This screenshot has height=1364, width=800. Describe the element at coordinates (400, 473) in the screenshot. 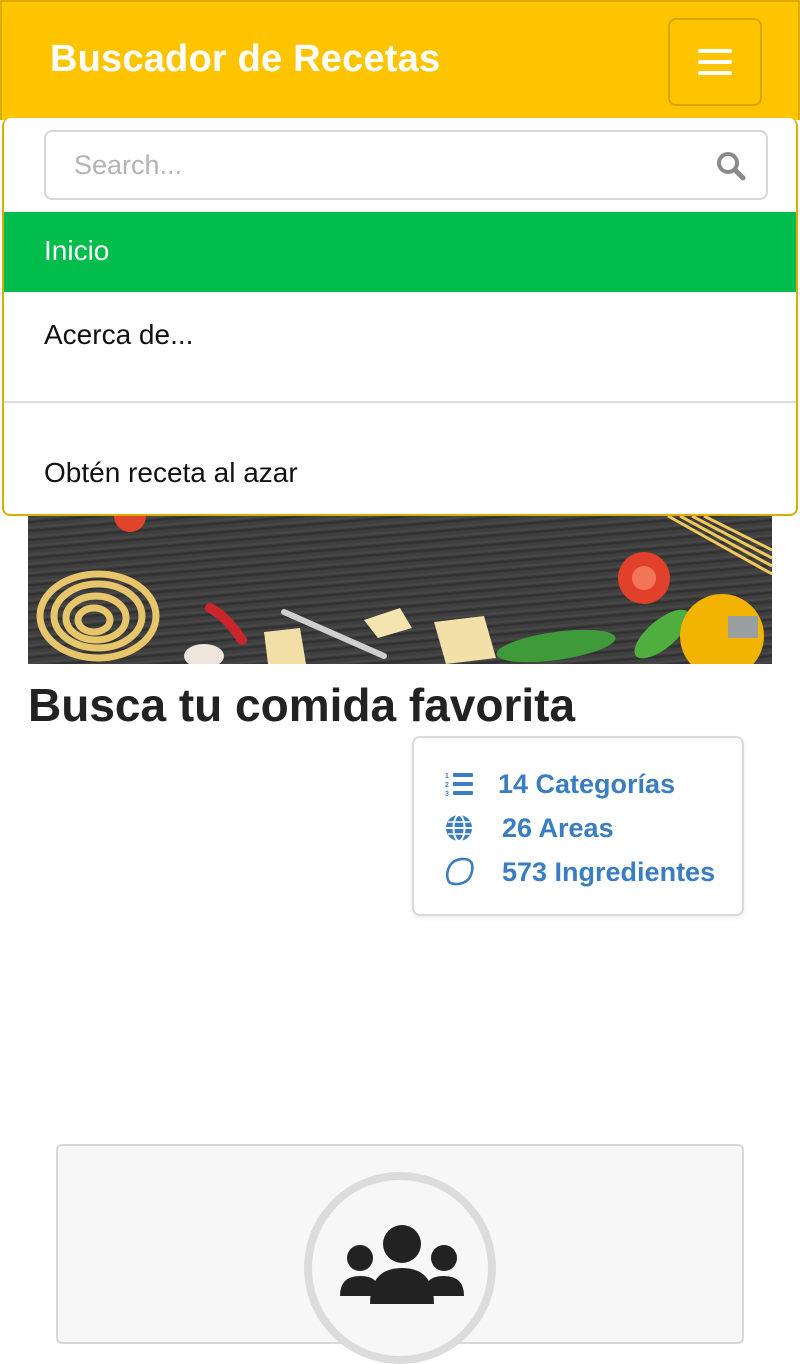

I see `menu-item-random-recipe: Obtén receta al azar` at that location.